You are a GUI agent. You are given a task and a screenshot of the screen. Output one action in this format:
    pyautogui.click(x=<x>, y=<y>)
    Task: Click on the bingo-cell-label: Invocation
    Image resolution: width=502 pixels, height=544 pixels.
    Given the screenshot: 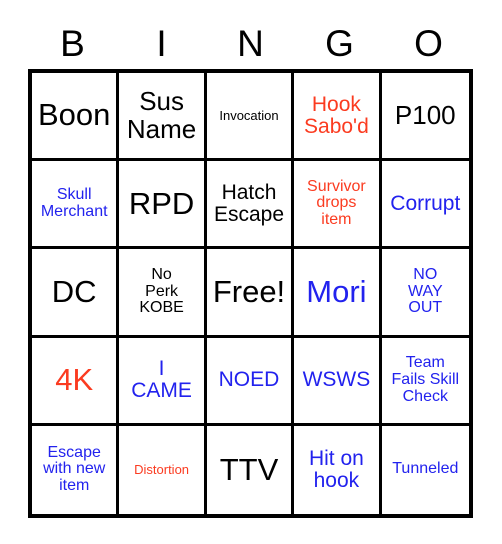 What is the action you would take?
    pyautogui.click(x=249, y=115)
    